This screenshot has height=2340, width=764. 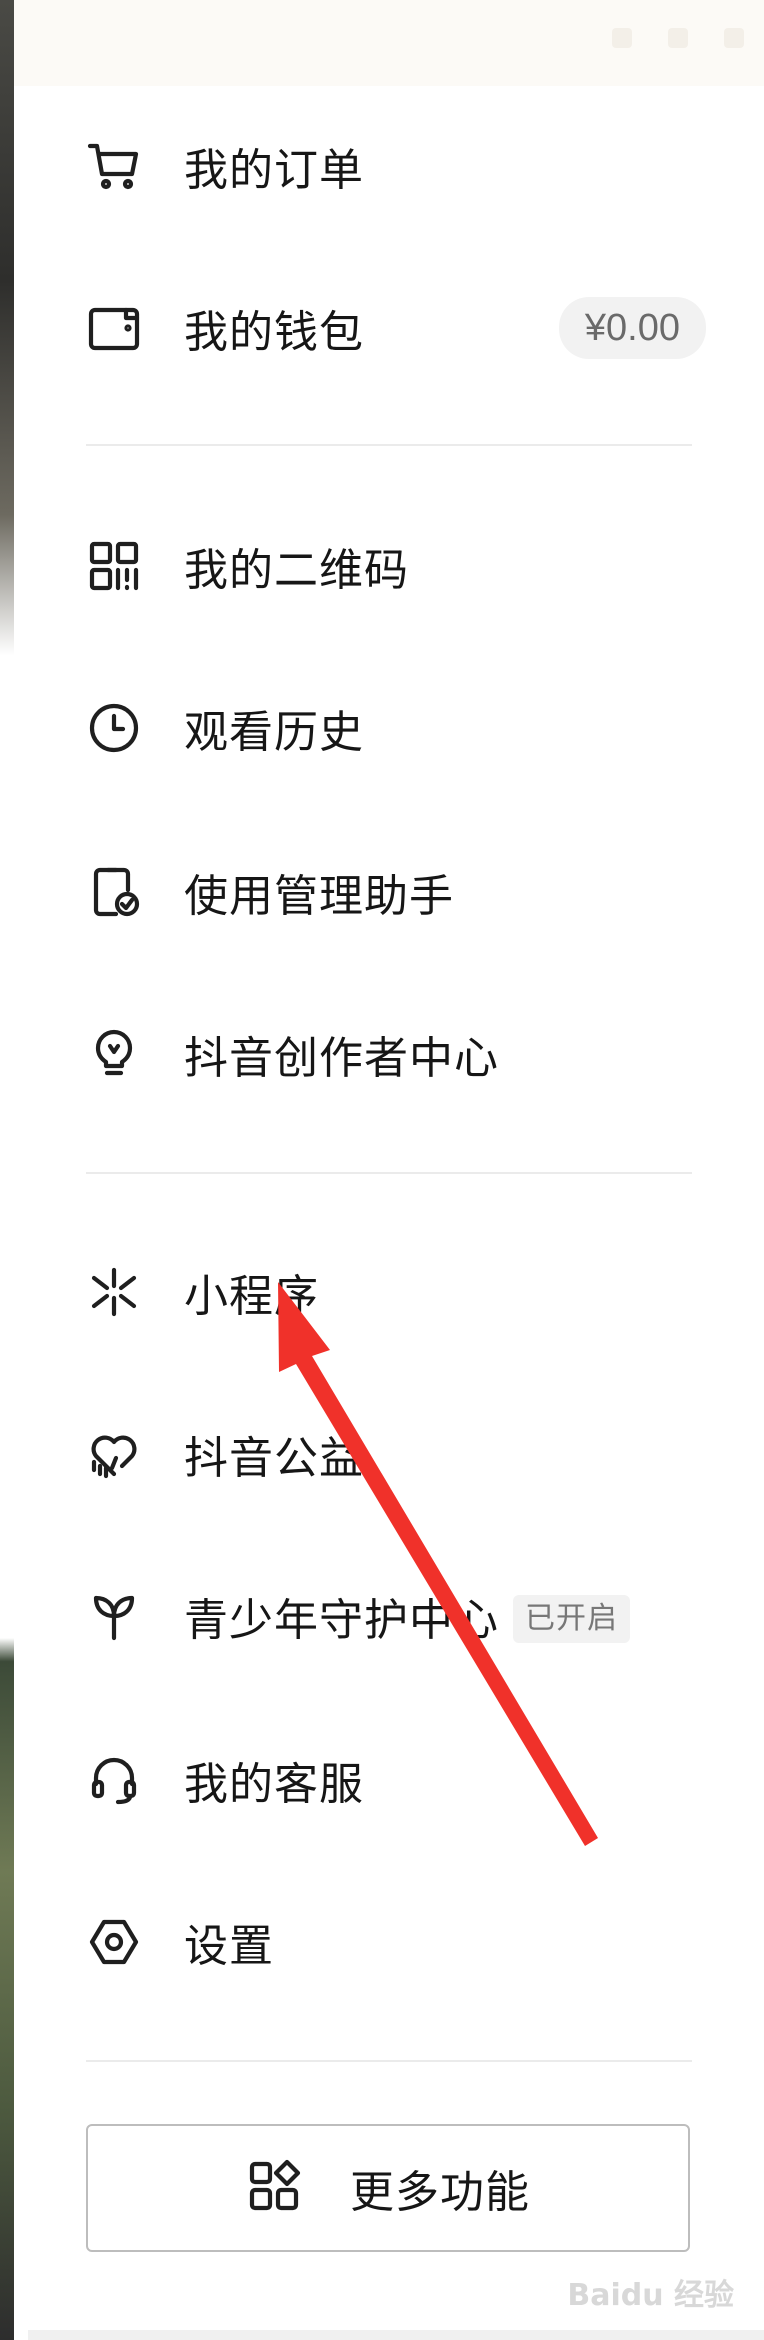 What do you see at coordinates (114, 728) in the screenshot?
I see `clock-icon` at bounding box center [114, 728].